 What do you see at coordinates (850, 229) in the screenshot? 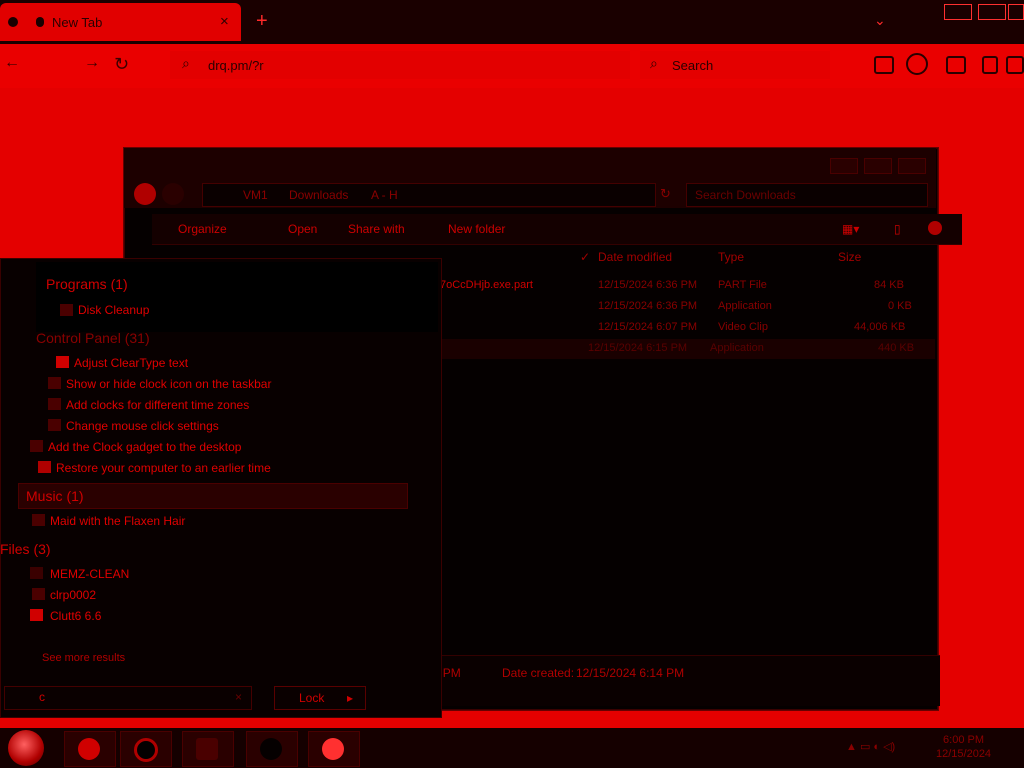
I see `view-options-icon: ▦▾` at bounding box center [850, 229].